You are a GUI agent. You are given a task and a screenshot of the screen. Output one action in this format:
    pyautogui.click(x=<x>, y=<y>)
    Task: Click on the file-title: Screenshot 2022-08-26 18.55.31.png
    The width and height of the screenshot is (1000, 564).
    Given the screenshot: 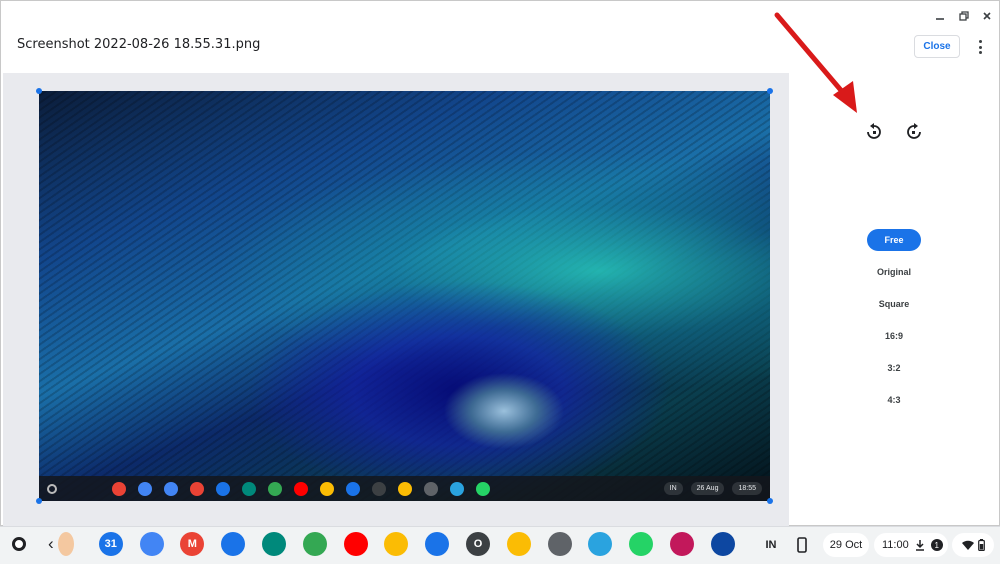 What is the action you would take?
    pyautogui.click(x=139, y=44)
    